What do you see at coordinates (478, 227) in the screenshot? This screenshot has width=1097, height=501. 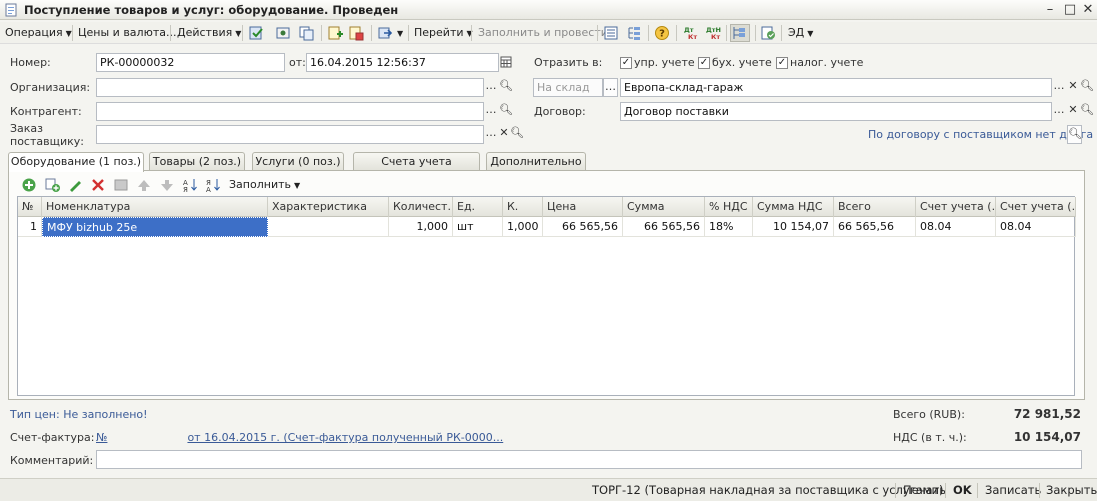 I see `cell-unit: шт` at bounding box center [478, 227].